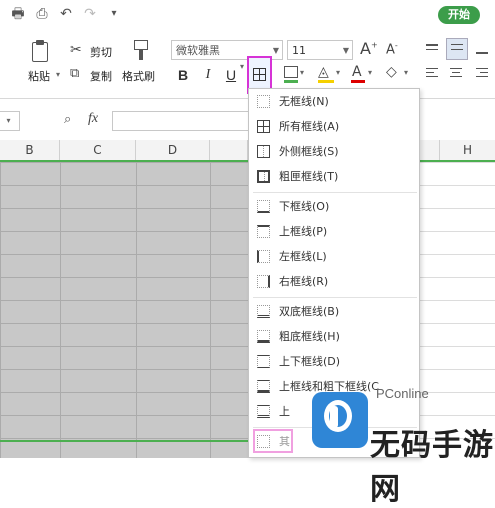 The height and width of the screenshot is (508, 495). I want to click on align-middle-icon, so click(457, 49).